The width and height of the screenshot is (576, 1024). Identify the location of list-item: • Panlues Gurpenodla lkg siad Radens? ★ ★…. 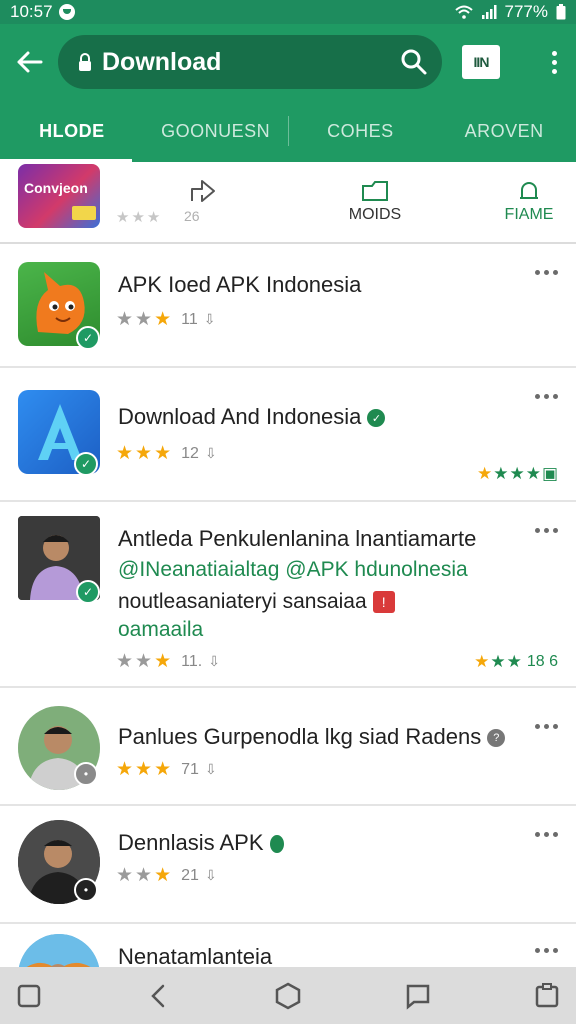
(288, 748).